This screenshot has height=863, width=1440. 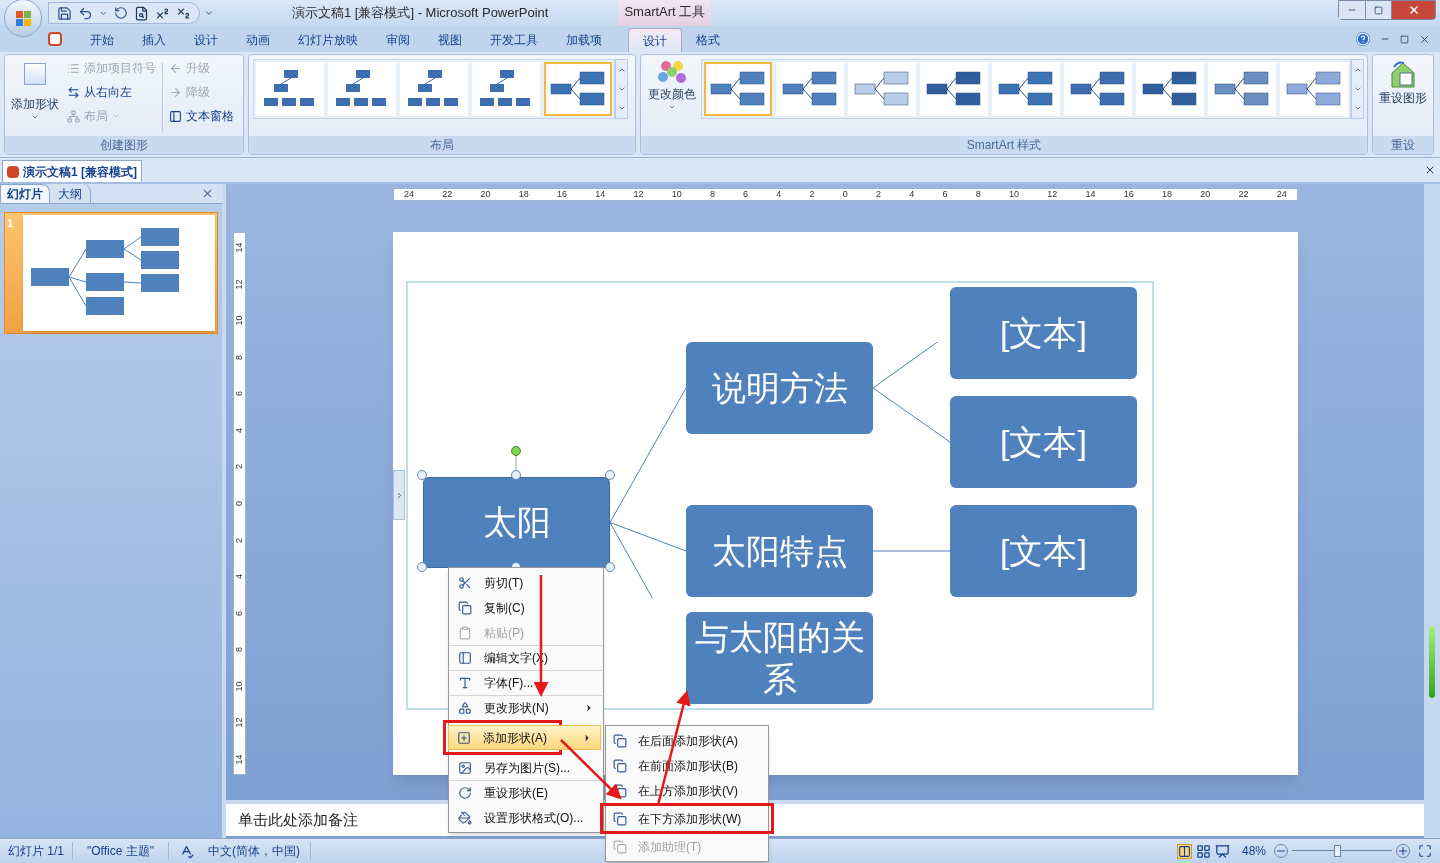 I want to click on diagram-node: 太阳, so click(x=516, y=522).